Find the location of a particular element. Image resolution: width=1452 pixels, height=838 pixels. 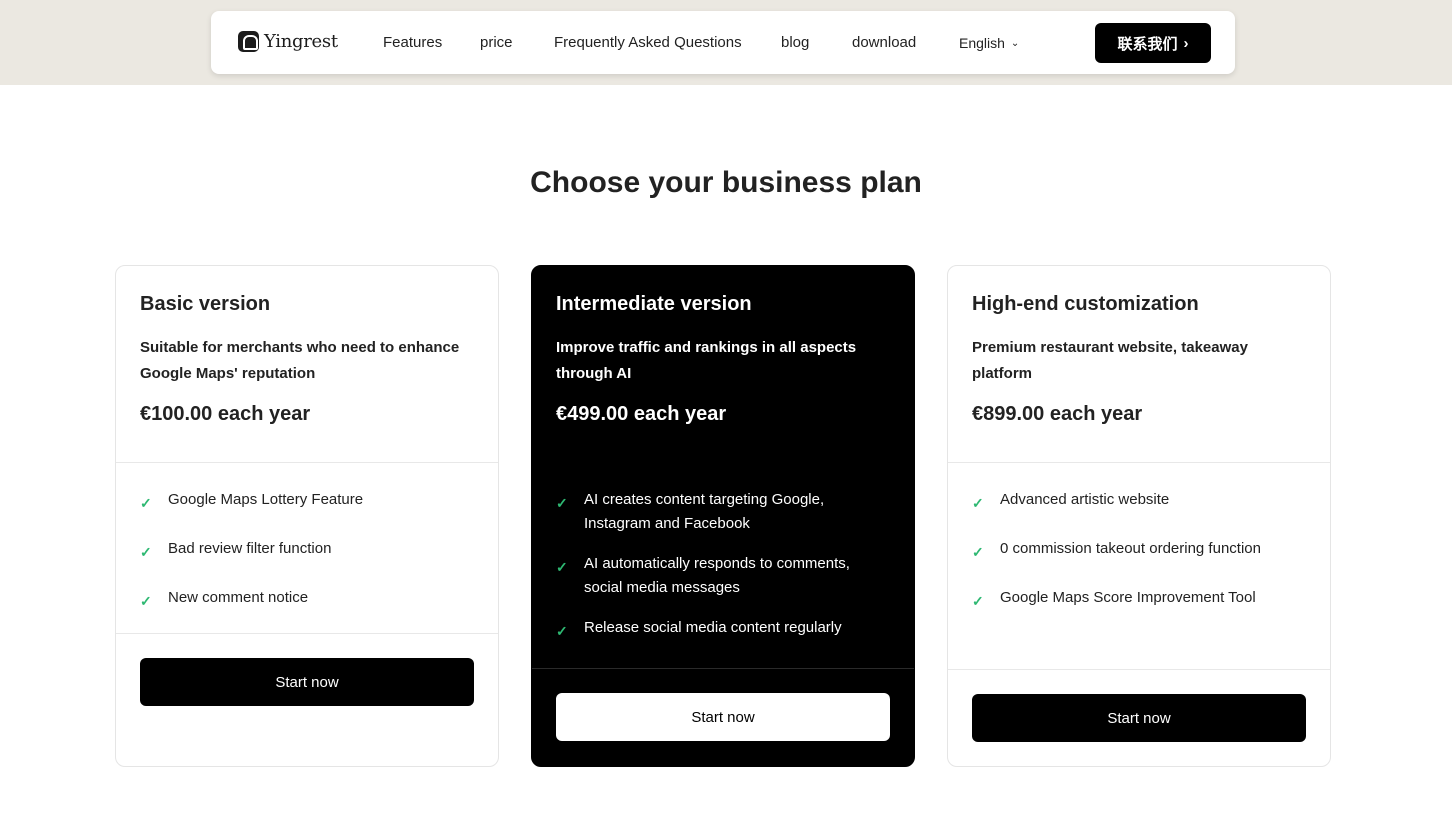

chevron-down-icon: ⌄ is located at coordinates (1015, 43).